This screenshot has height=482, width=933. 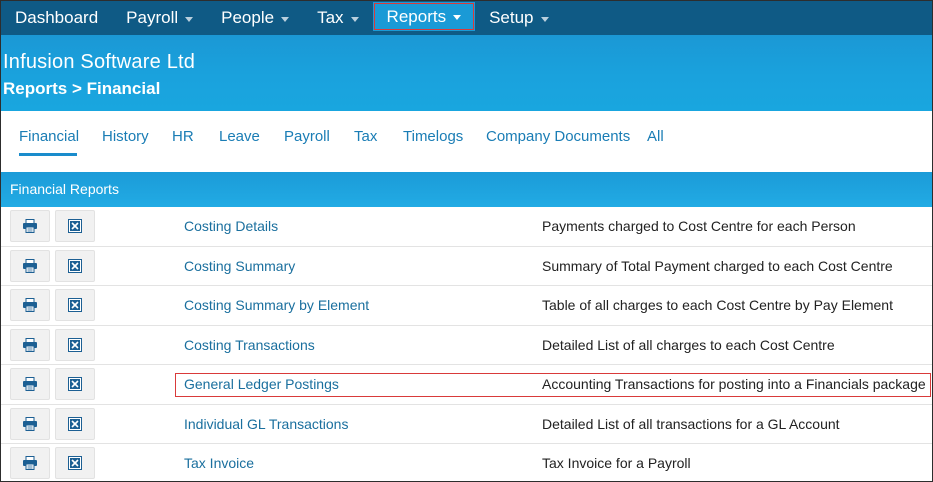 What do you see at coordinates (219, 463) in the screenshot?
I see `report-link: Tax Invoice` at bounding box center [219, 463].